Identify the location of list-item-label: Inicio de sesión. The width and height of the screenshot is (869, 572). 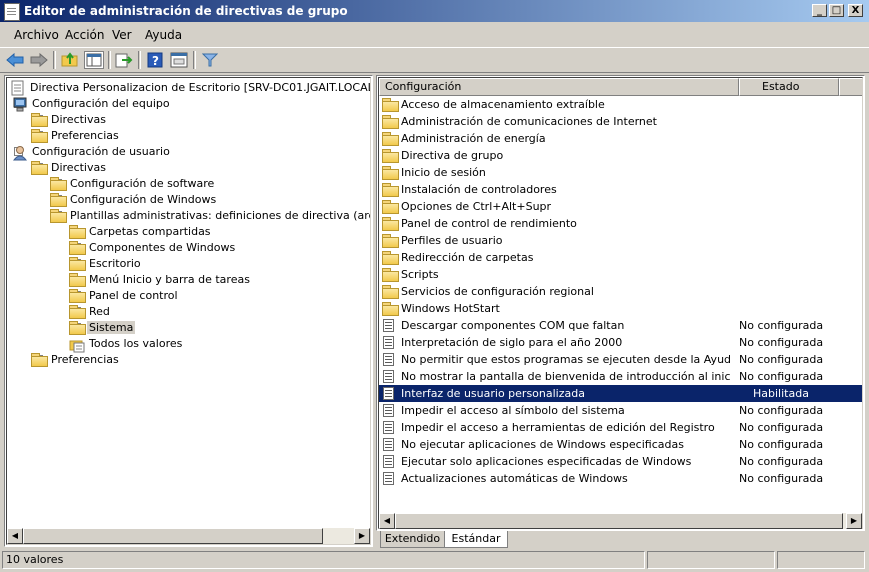
(443, 172).